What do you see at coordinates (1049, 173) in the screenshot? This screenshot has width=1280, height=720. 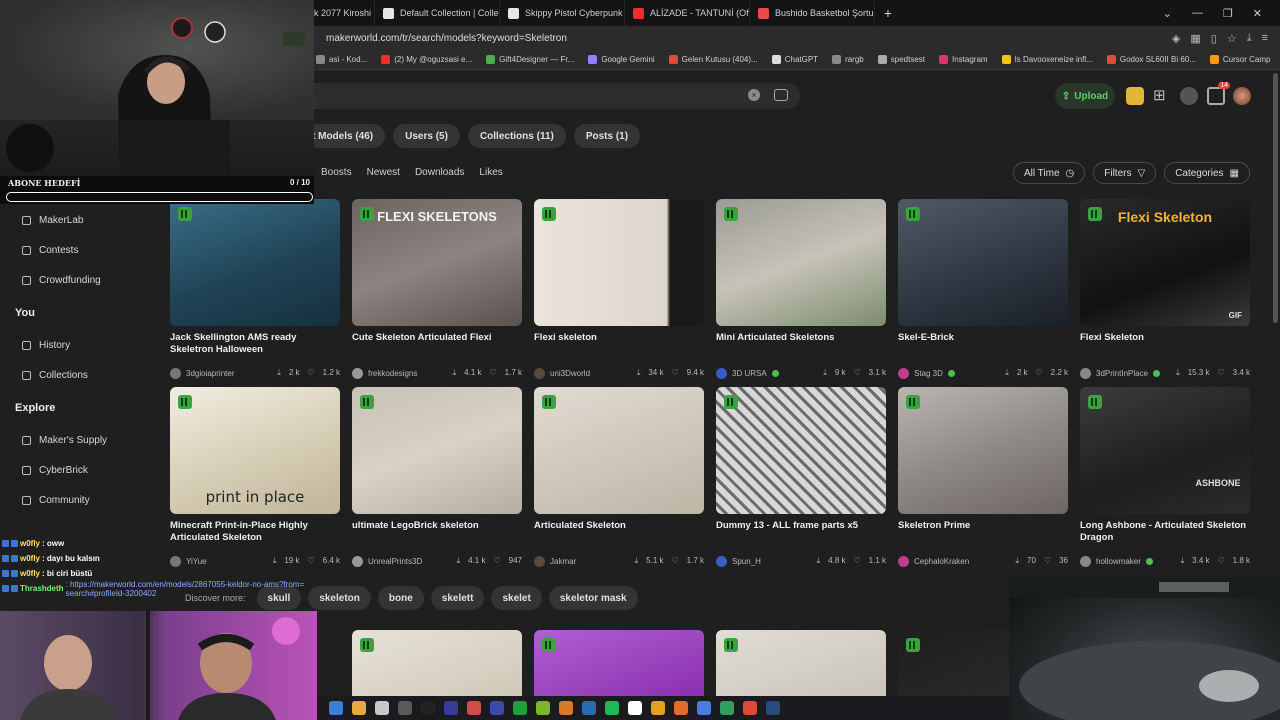 I see `time-range-button: All Time ◷` at bounding box center [1049, 173].